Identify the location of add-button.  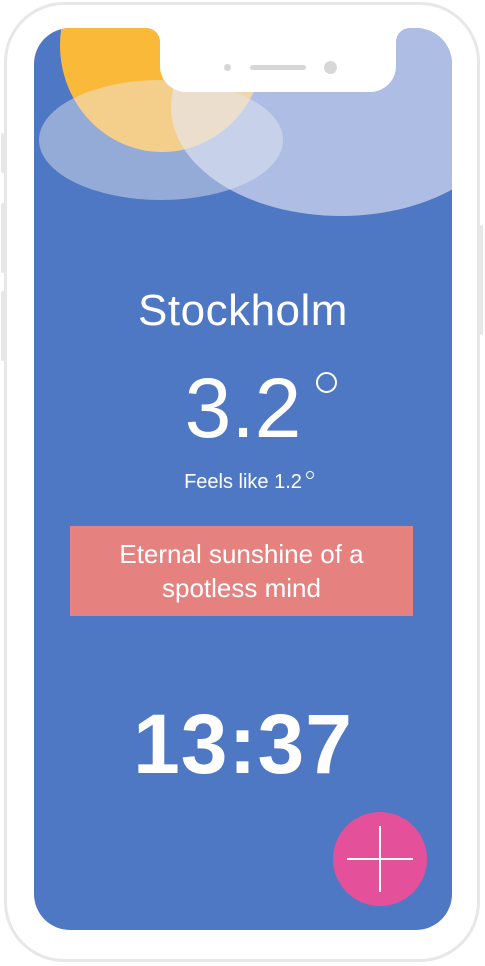
(380, 859).